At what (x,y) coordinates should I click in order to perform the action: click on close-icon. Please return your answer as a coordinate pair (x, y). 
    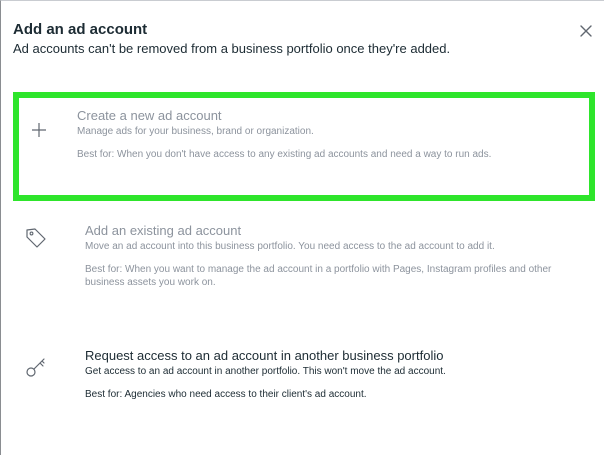
    Looking at the image, I should click on (586, 31).